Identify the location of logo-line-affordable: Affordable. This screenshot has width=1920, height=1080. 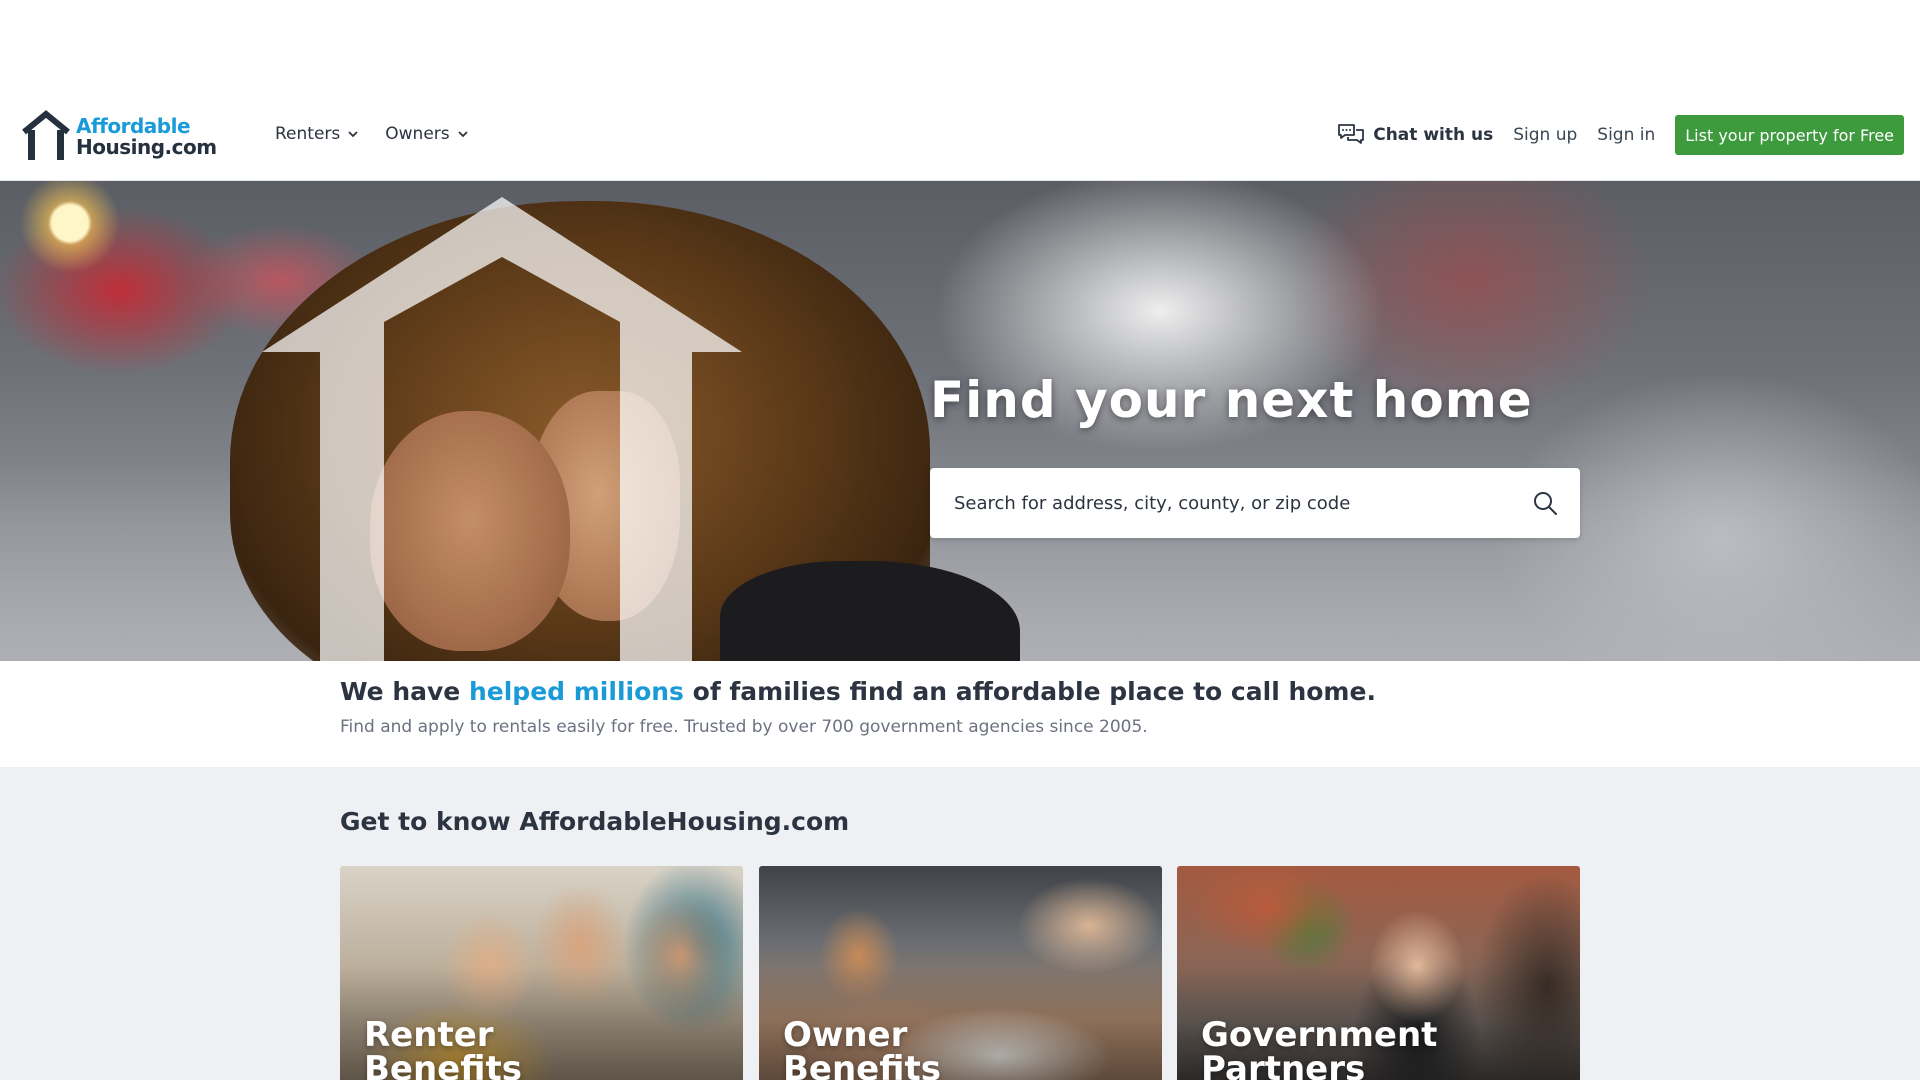
(133, 125).